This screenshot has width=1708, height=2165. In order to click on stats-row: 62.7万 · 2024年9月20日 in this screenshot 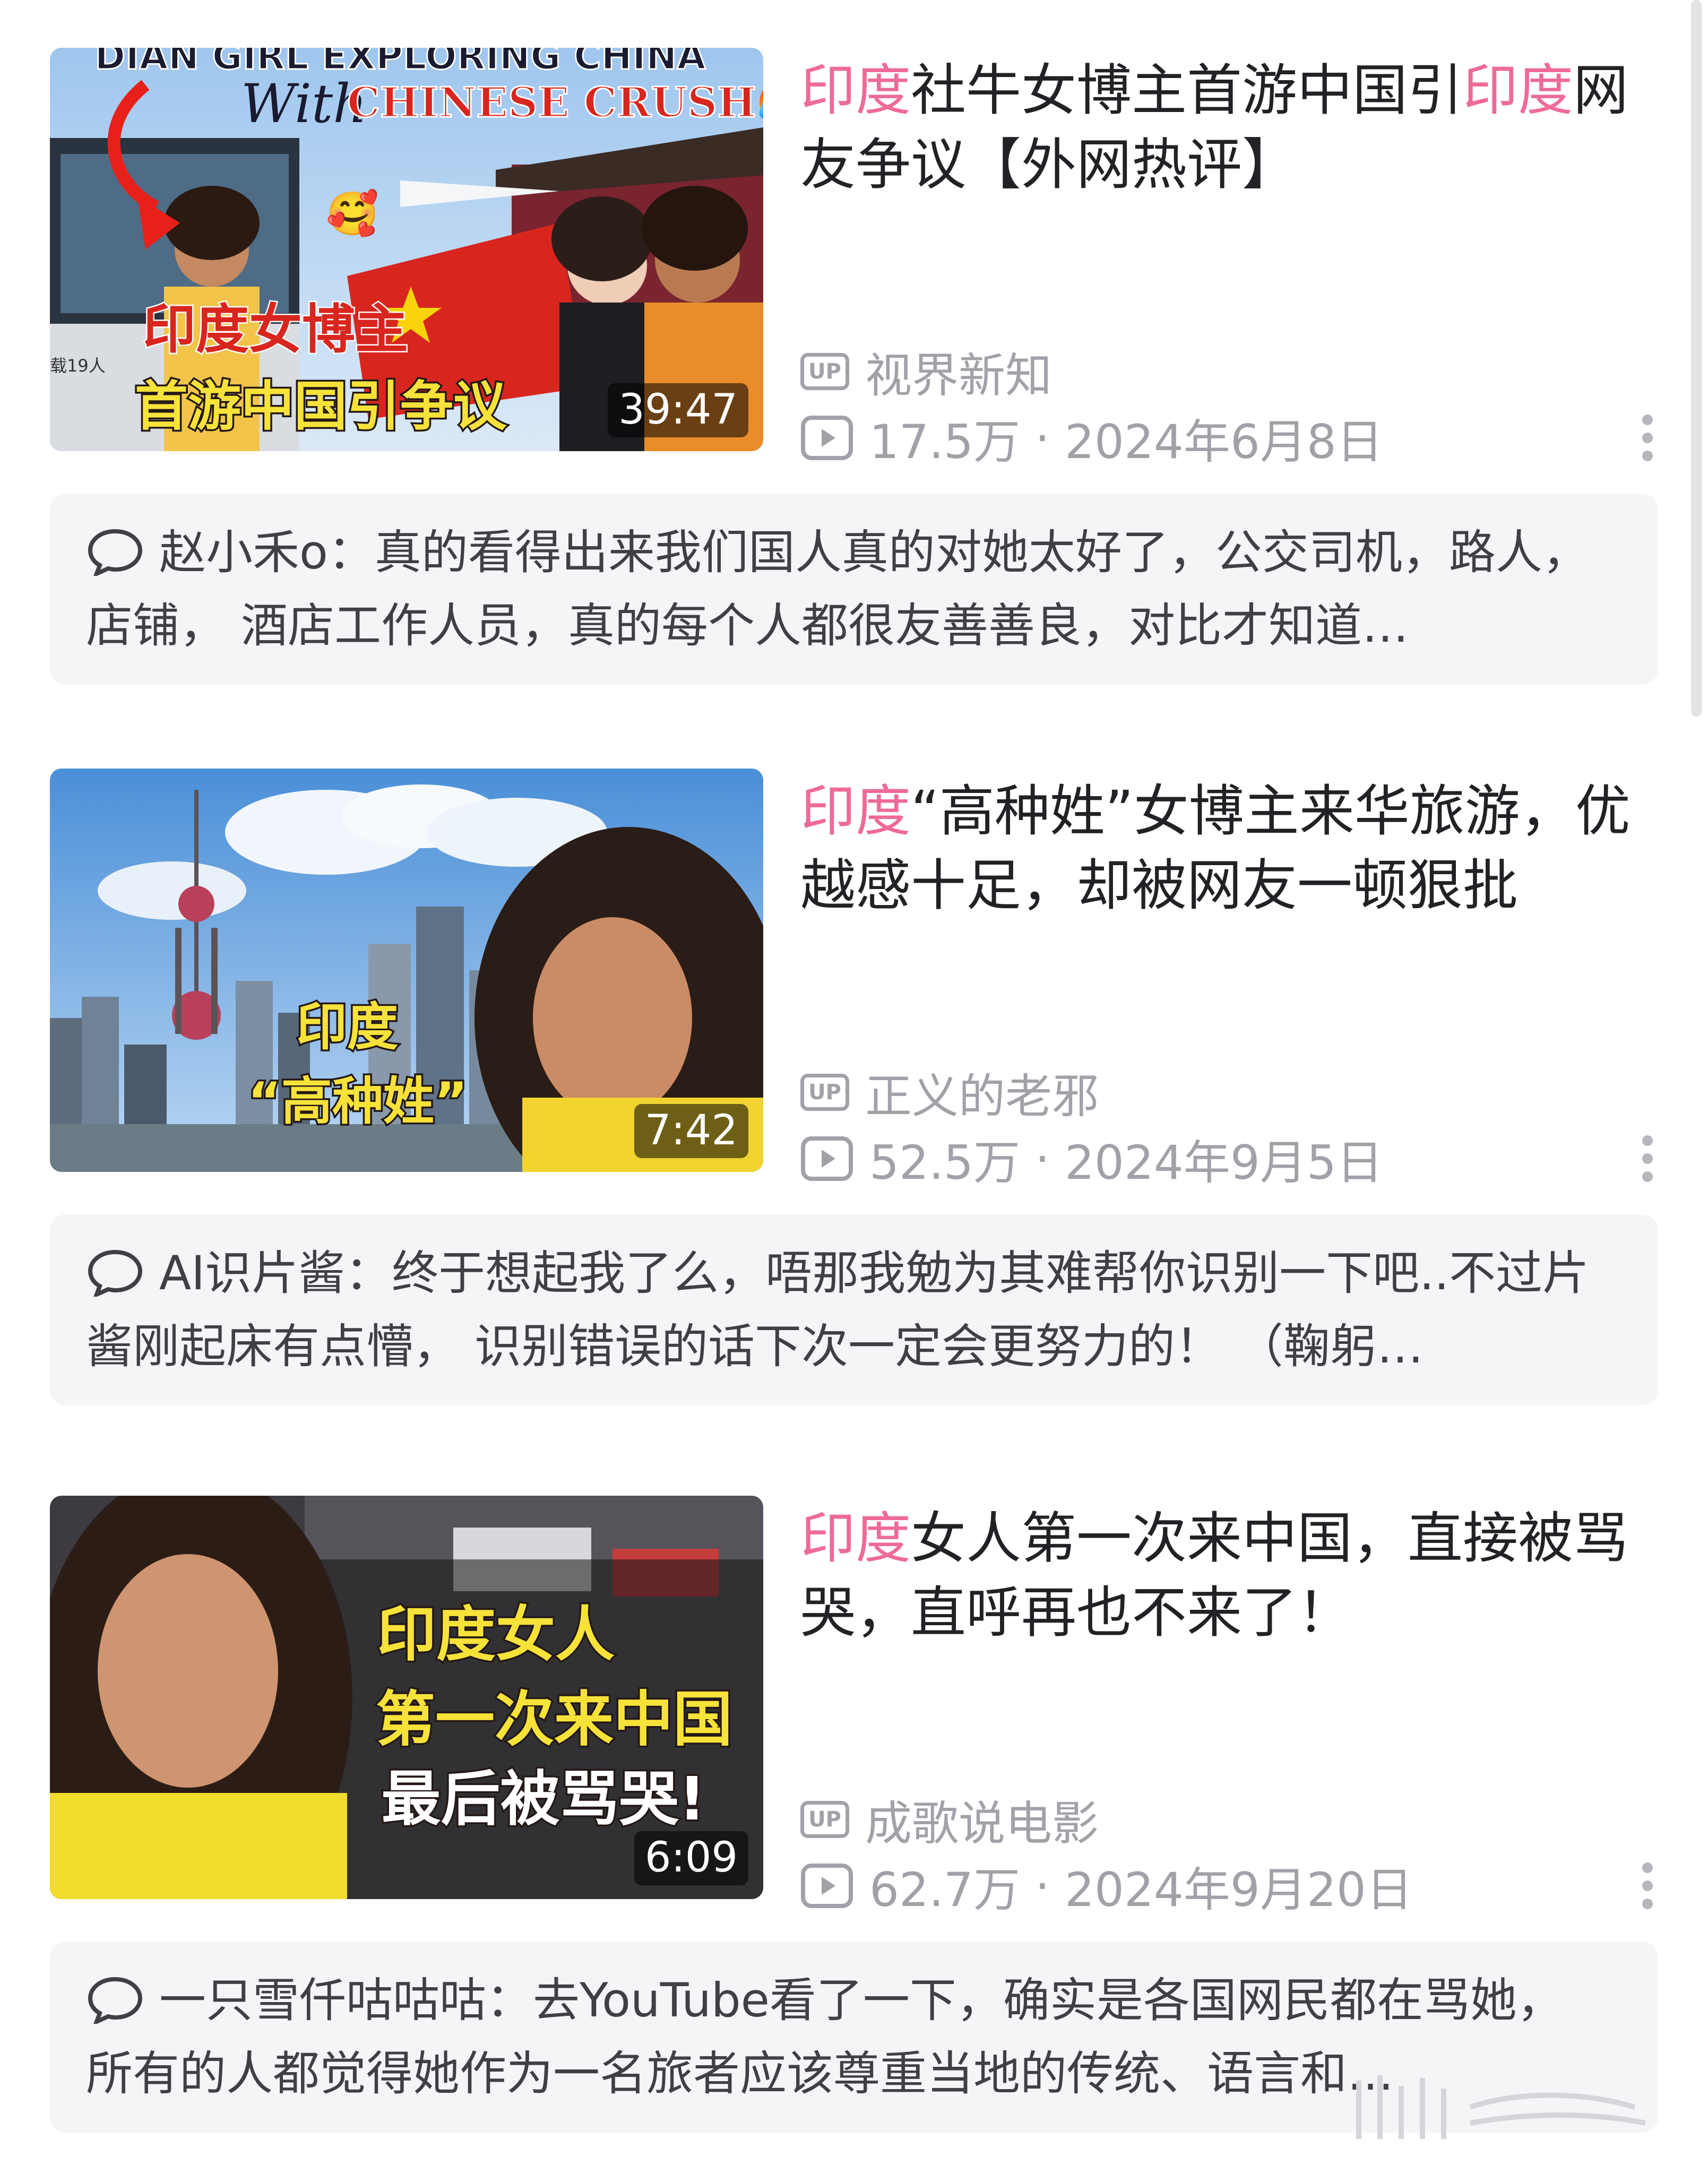, I will do `click(1229, 1887)`.